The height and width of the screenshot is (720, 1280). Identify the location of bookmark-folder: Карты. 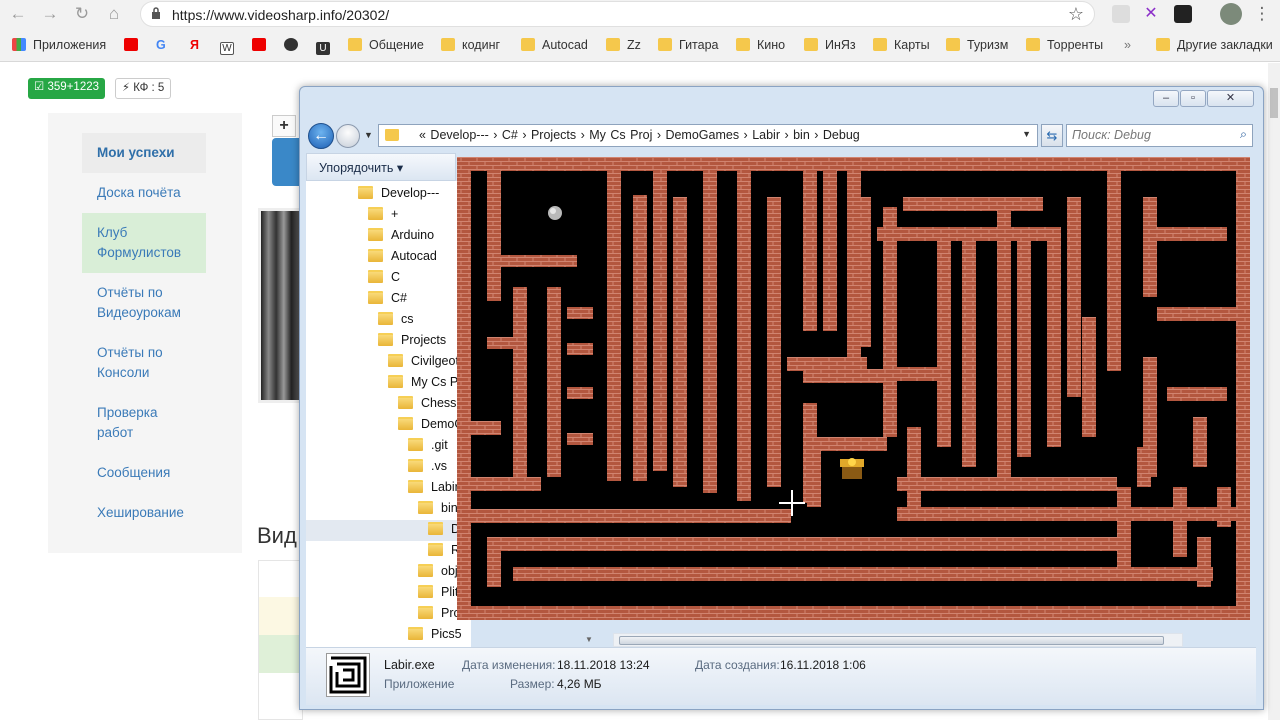
(901, 45).